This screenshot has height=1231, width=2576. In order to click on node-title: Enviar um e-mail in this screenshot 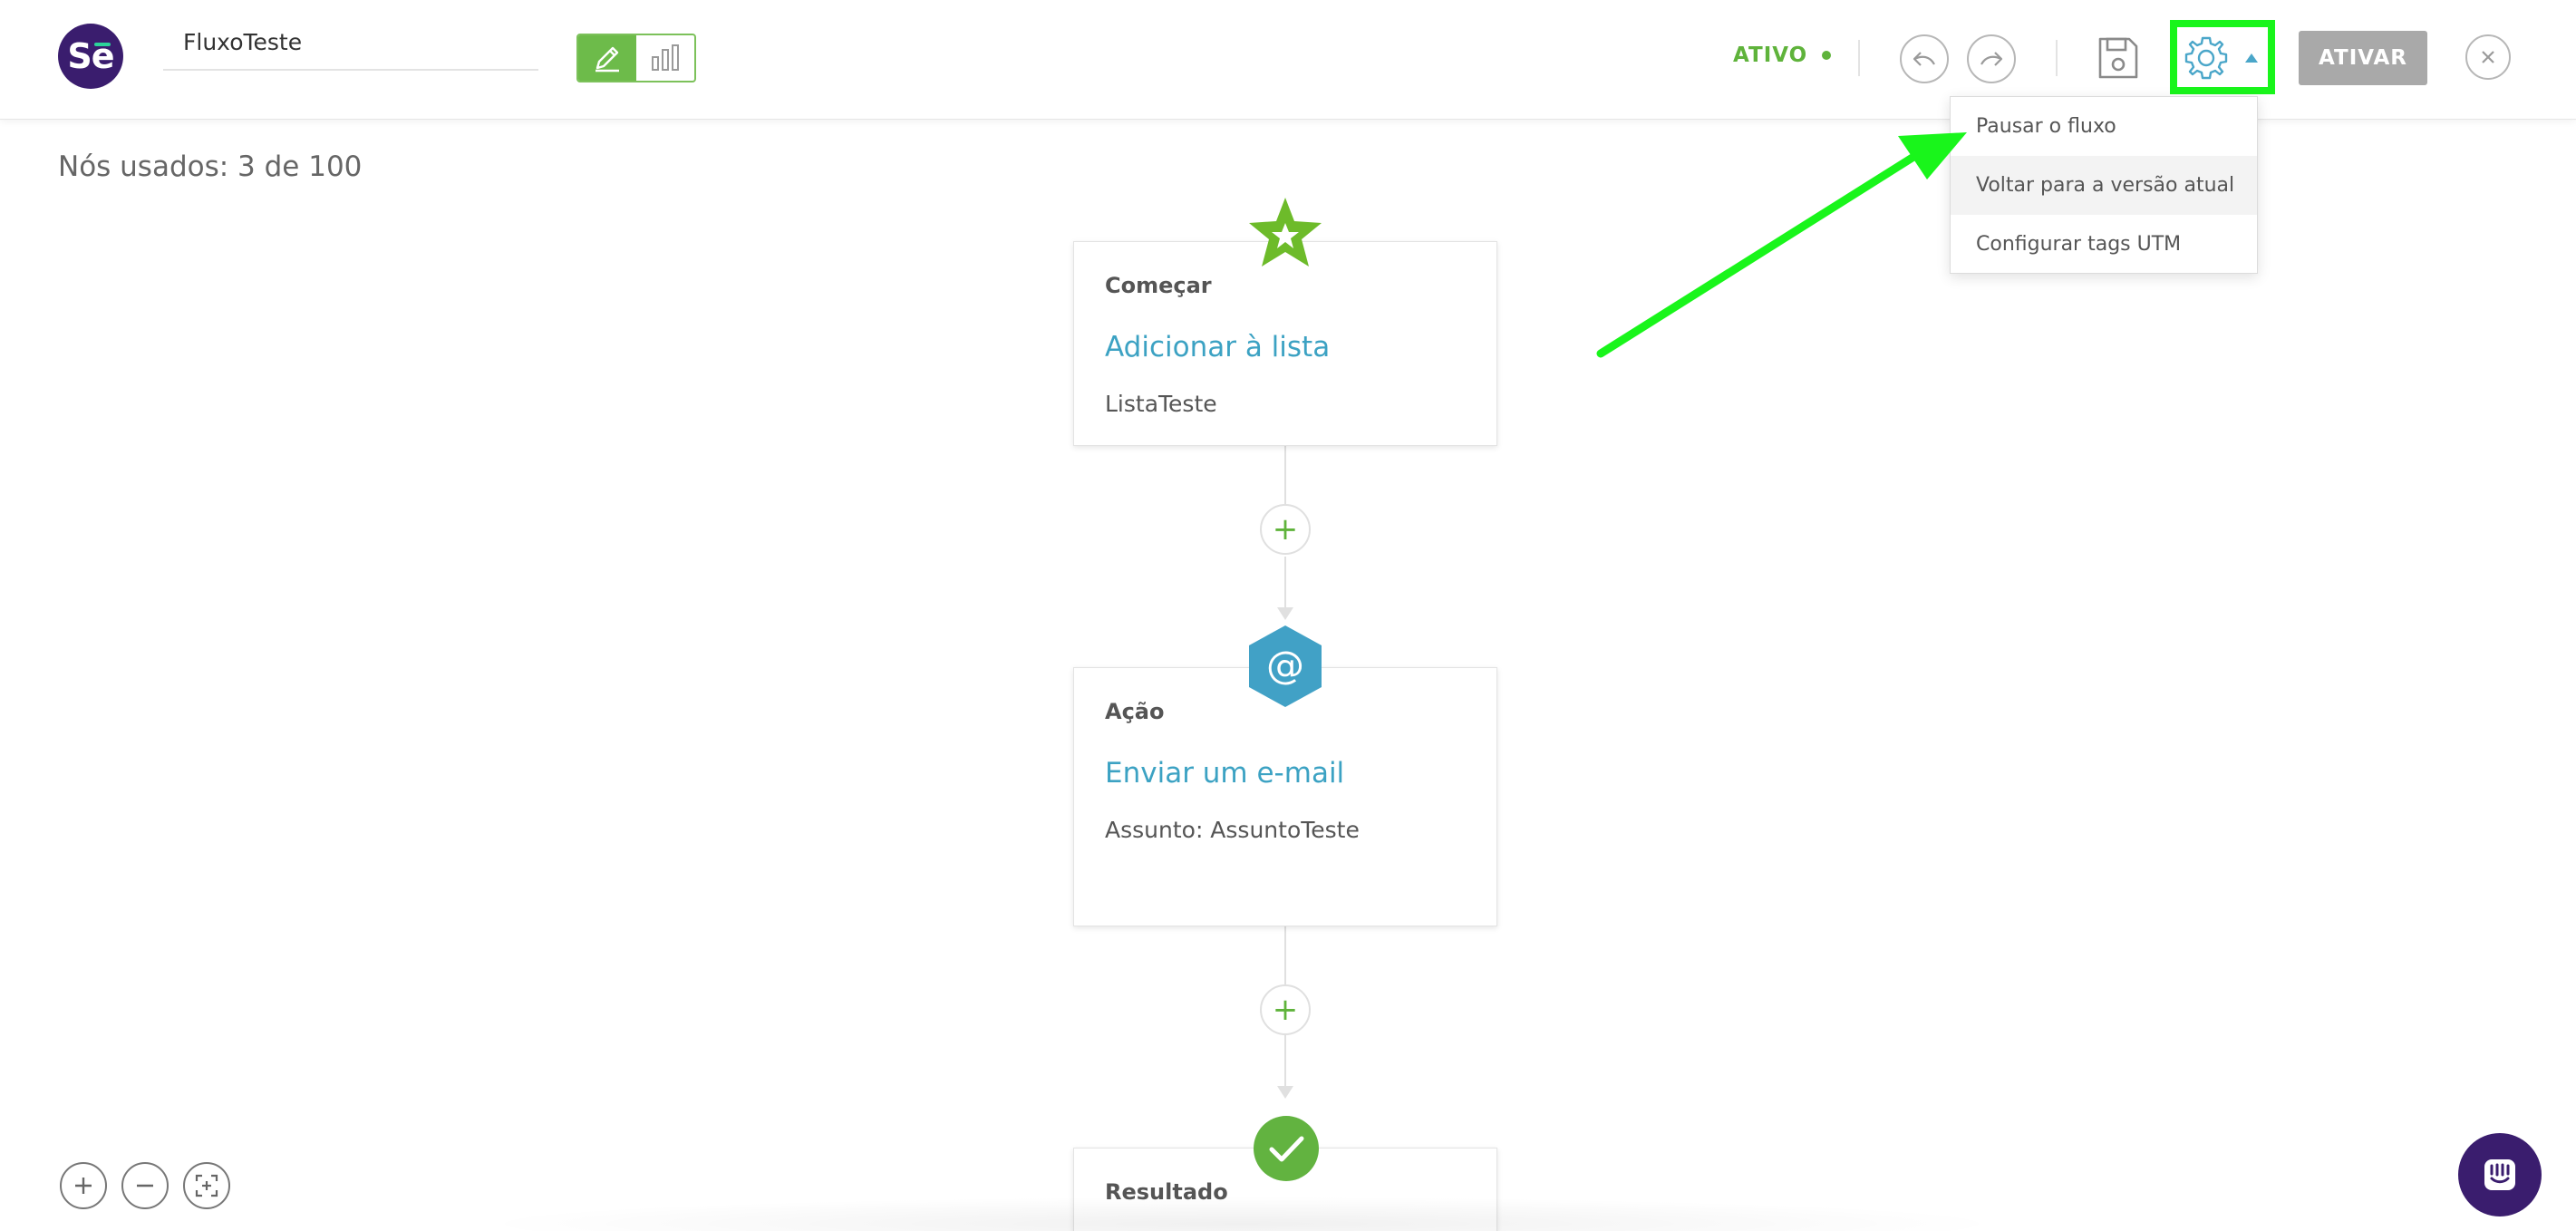, I will do `click(1285, 773)`.